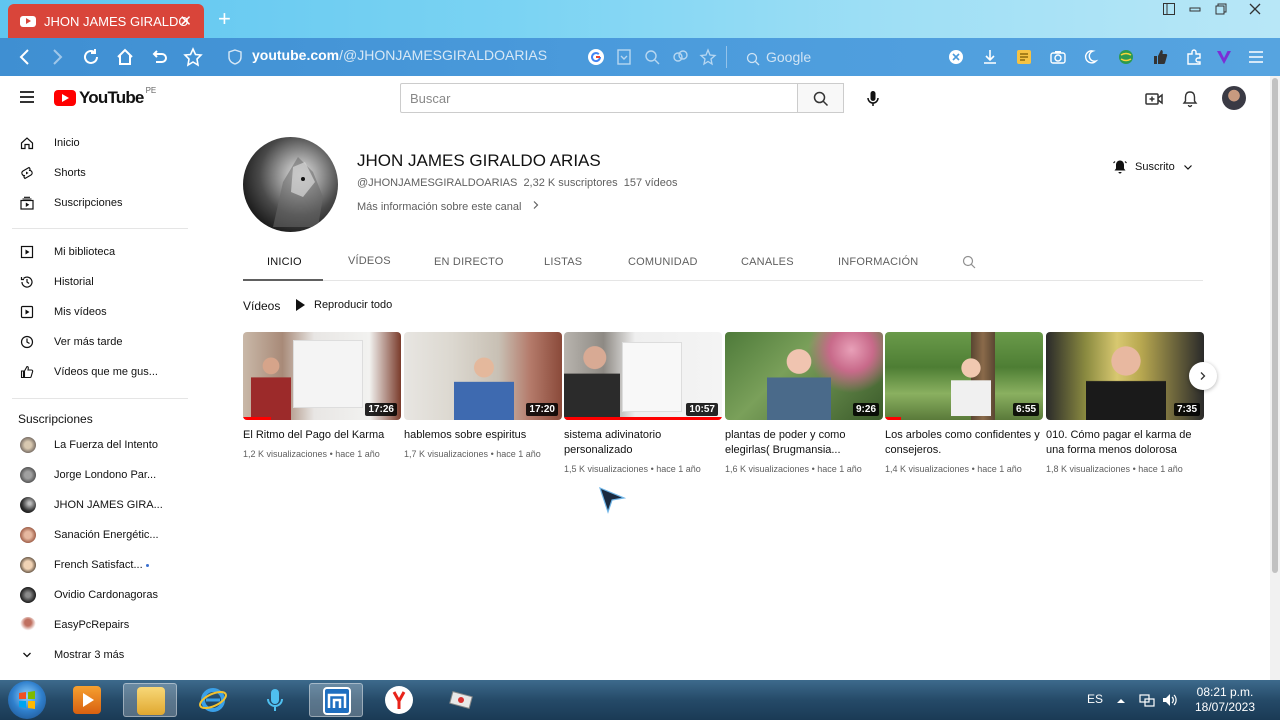 The height and width of the screenshot is (720, 1280). I want to click on search-button, so click(821, 98).